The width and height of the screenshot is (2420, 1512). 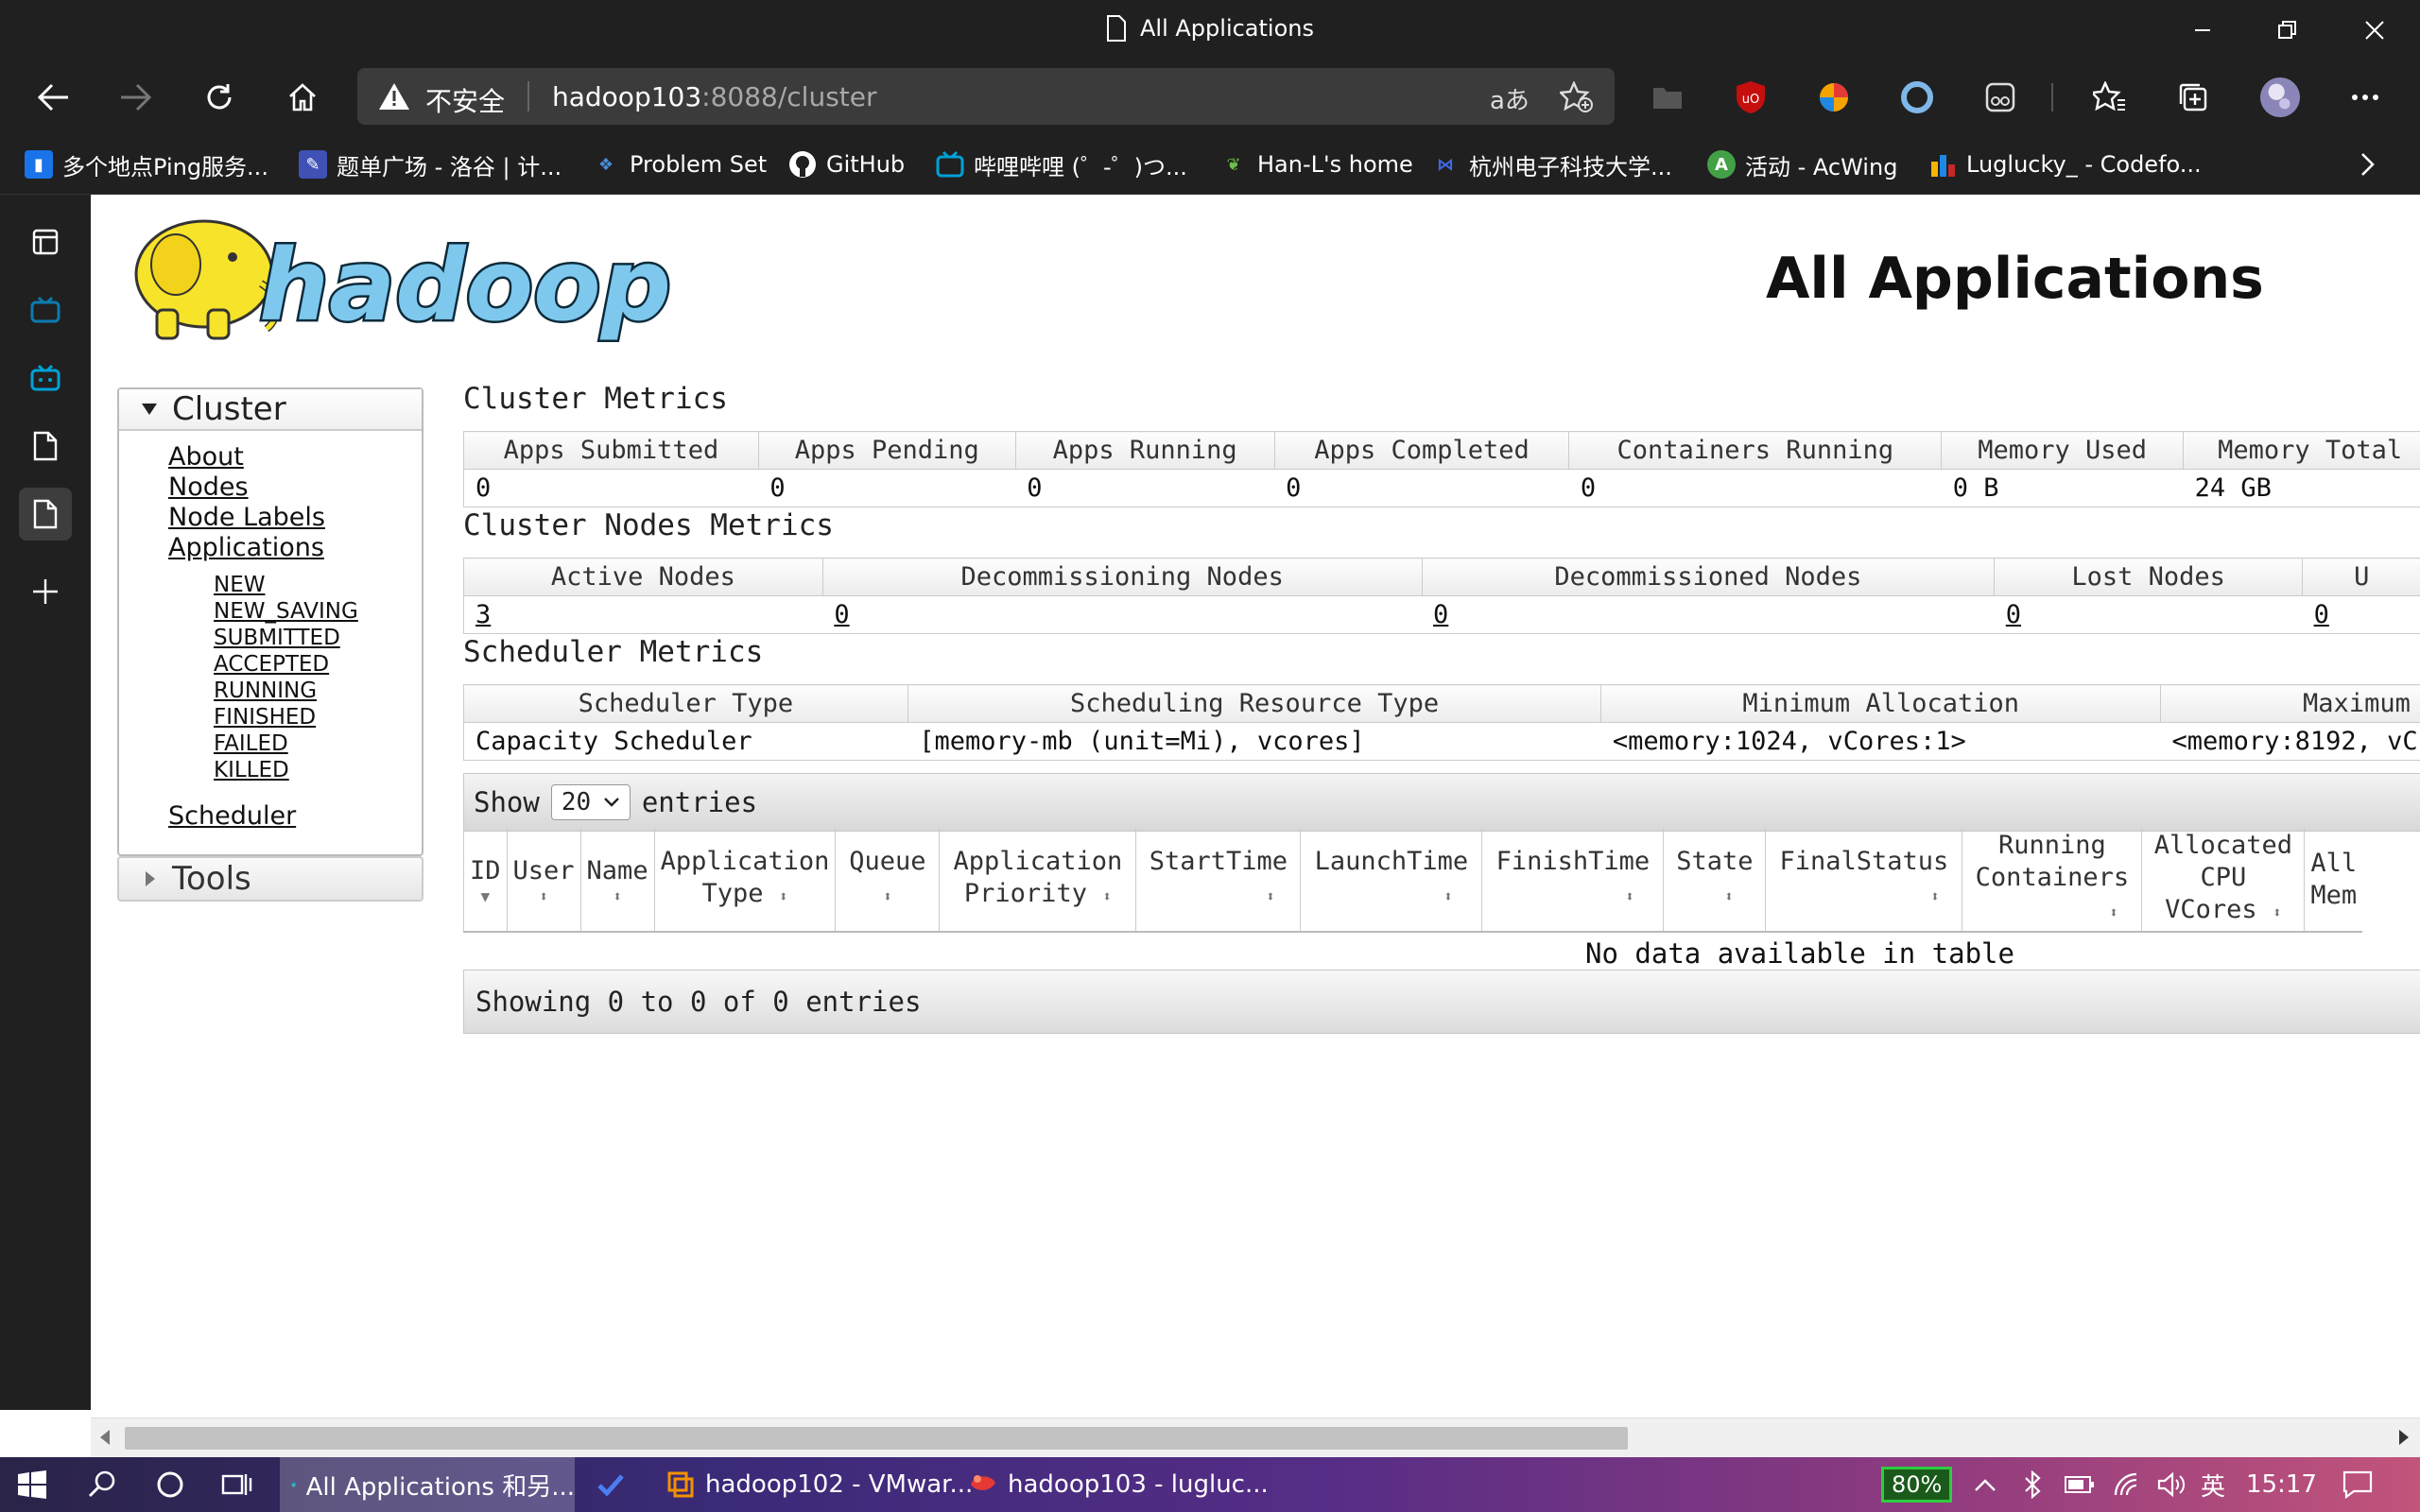 What do you see at coordinates (2333, 880) in the screenshot?
I see `column-header-allocated-memory: All Mem` at bounding box center [2333, 880].